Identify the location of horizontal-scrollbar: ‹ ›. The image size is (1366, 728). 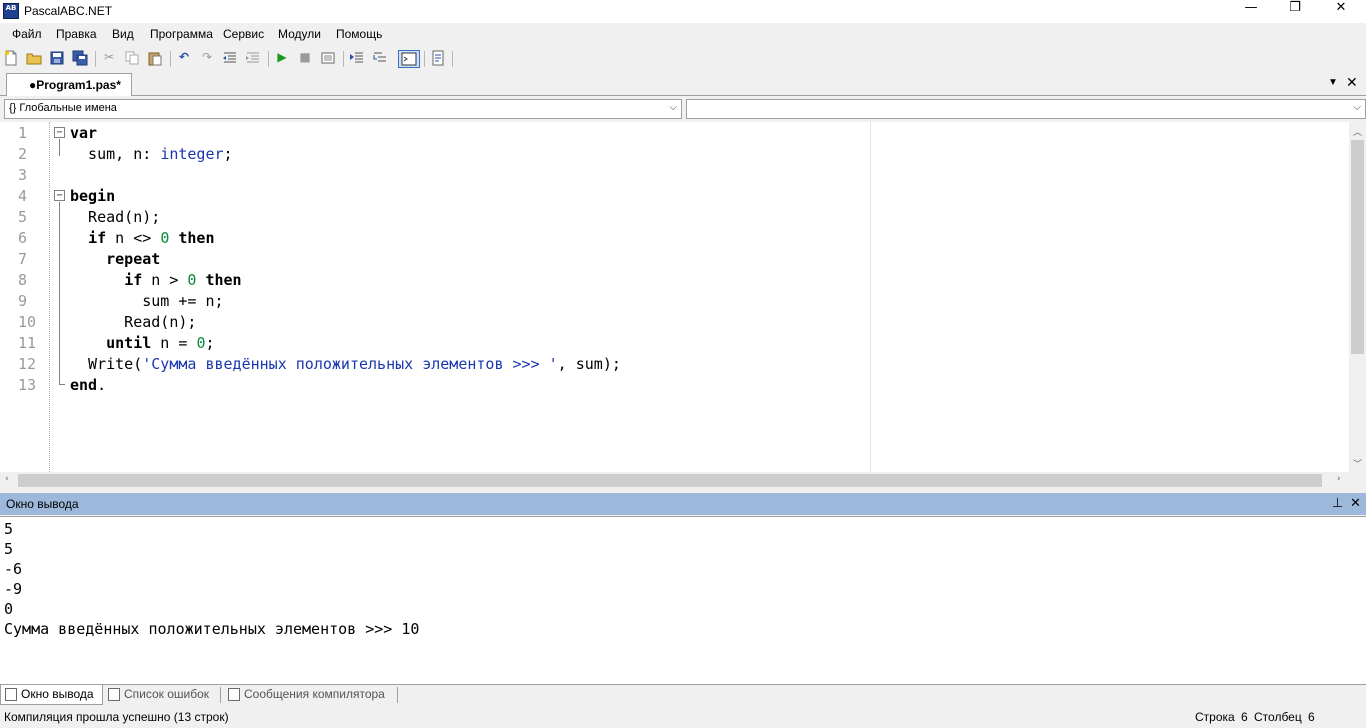
(674, 480).